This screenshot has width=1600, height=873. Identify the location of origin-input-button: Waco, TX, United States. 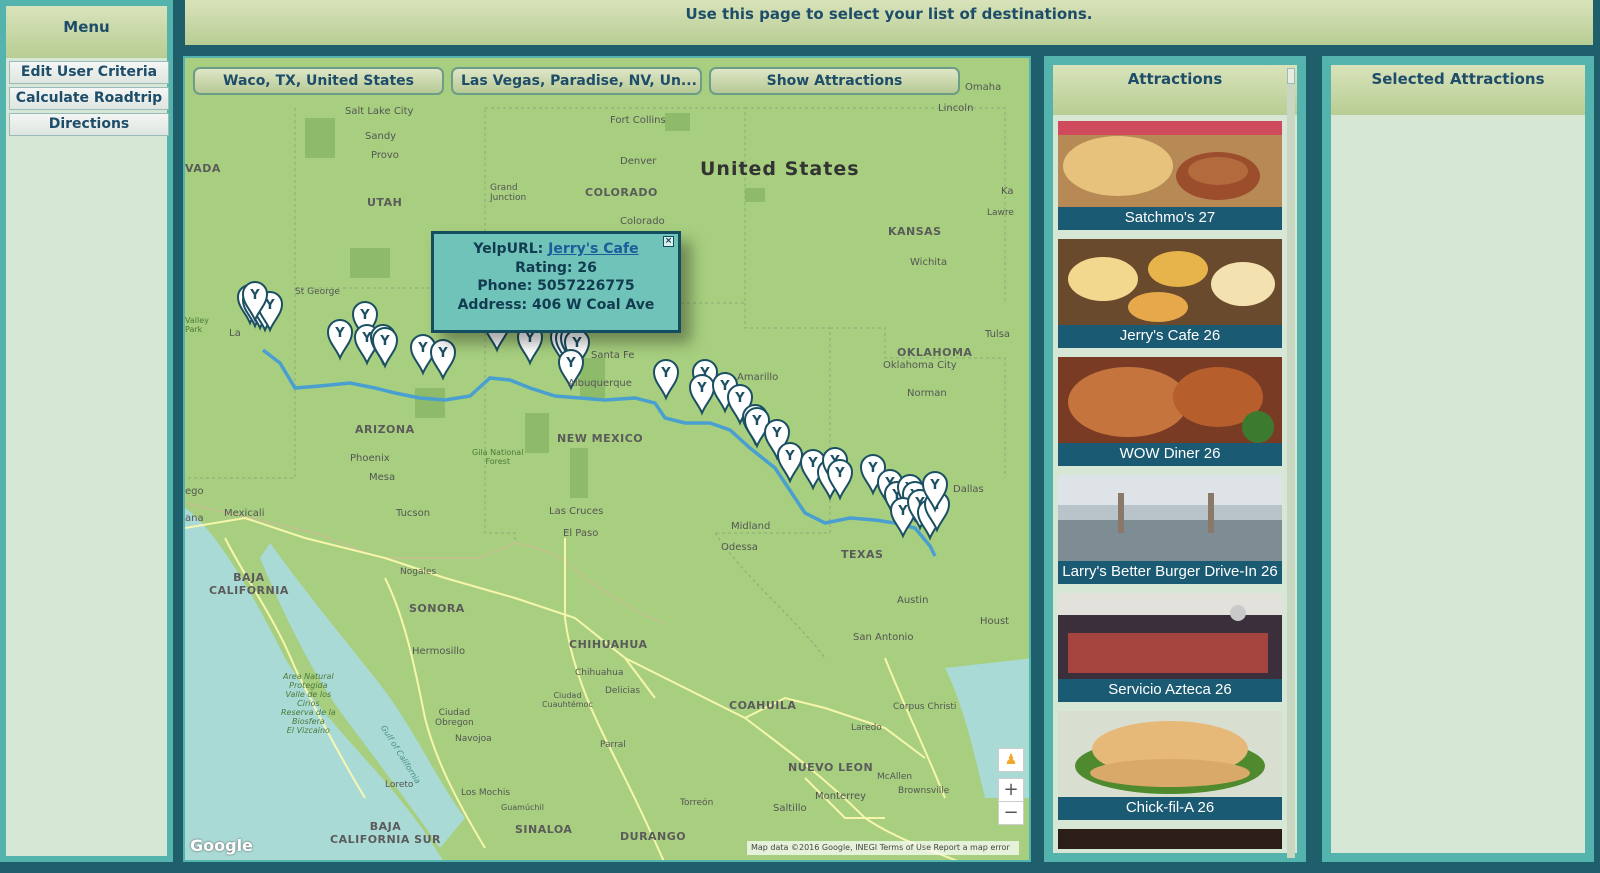
(318, 81).